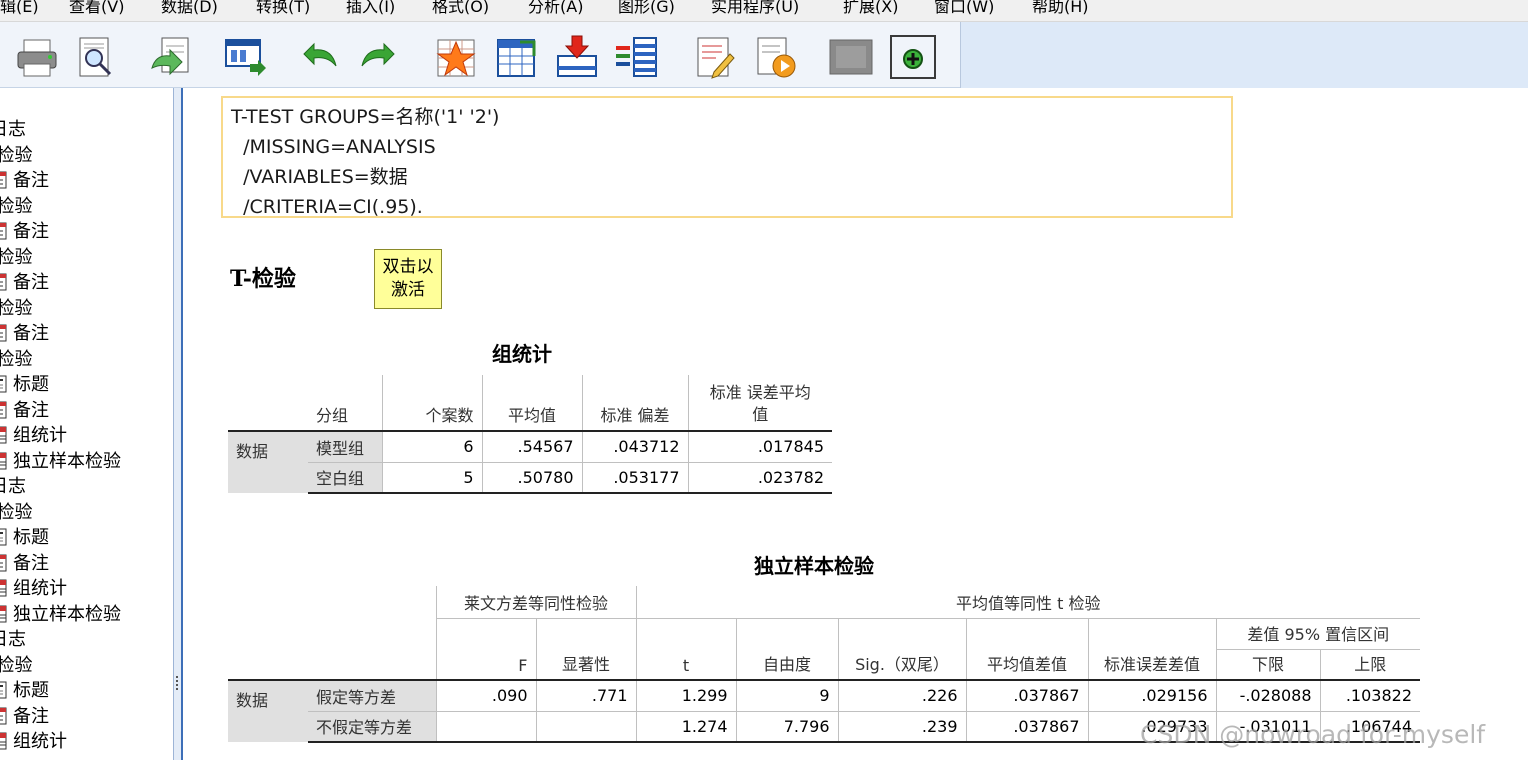  What do you see at coordinates (345, 403) in the screenshot?
I see `col-header: 分组` at bounding box center [345, 403].